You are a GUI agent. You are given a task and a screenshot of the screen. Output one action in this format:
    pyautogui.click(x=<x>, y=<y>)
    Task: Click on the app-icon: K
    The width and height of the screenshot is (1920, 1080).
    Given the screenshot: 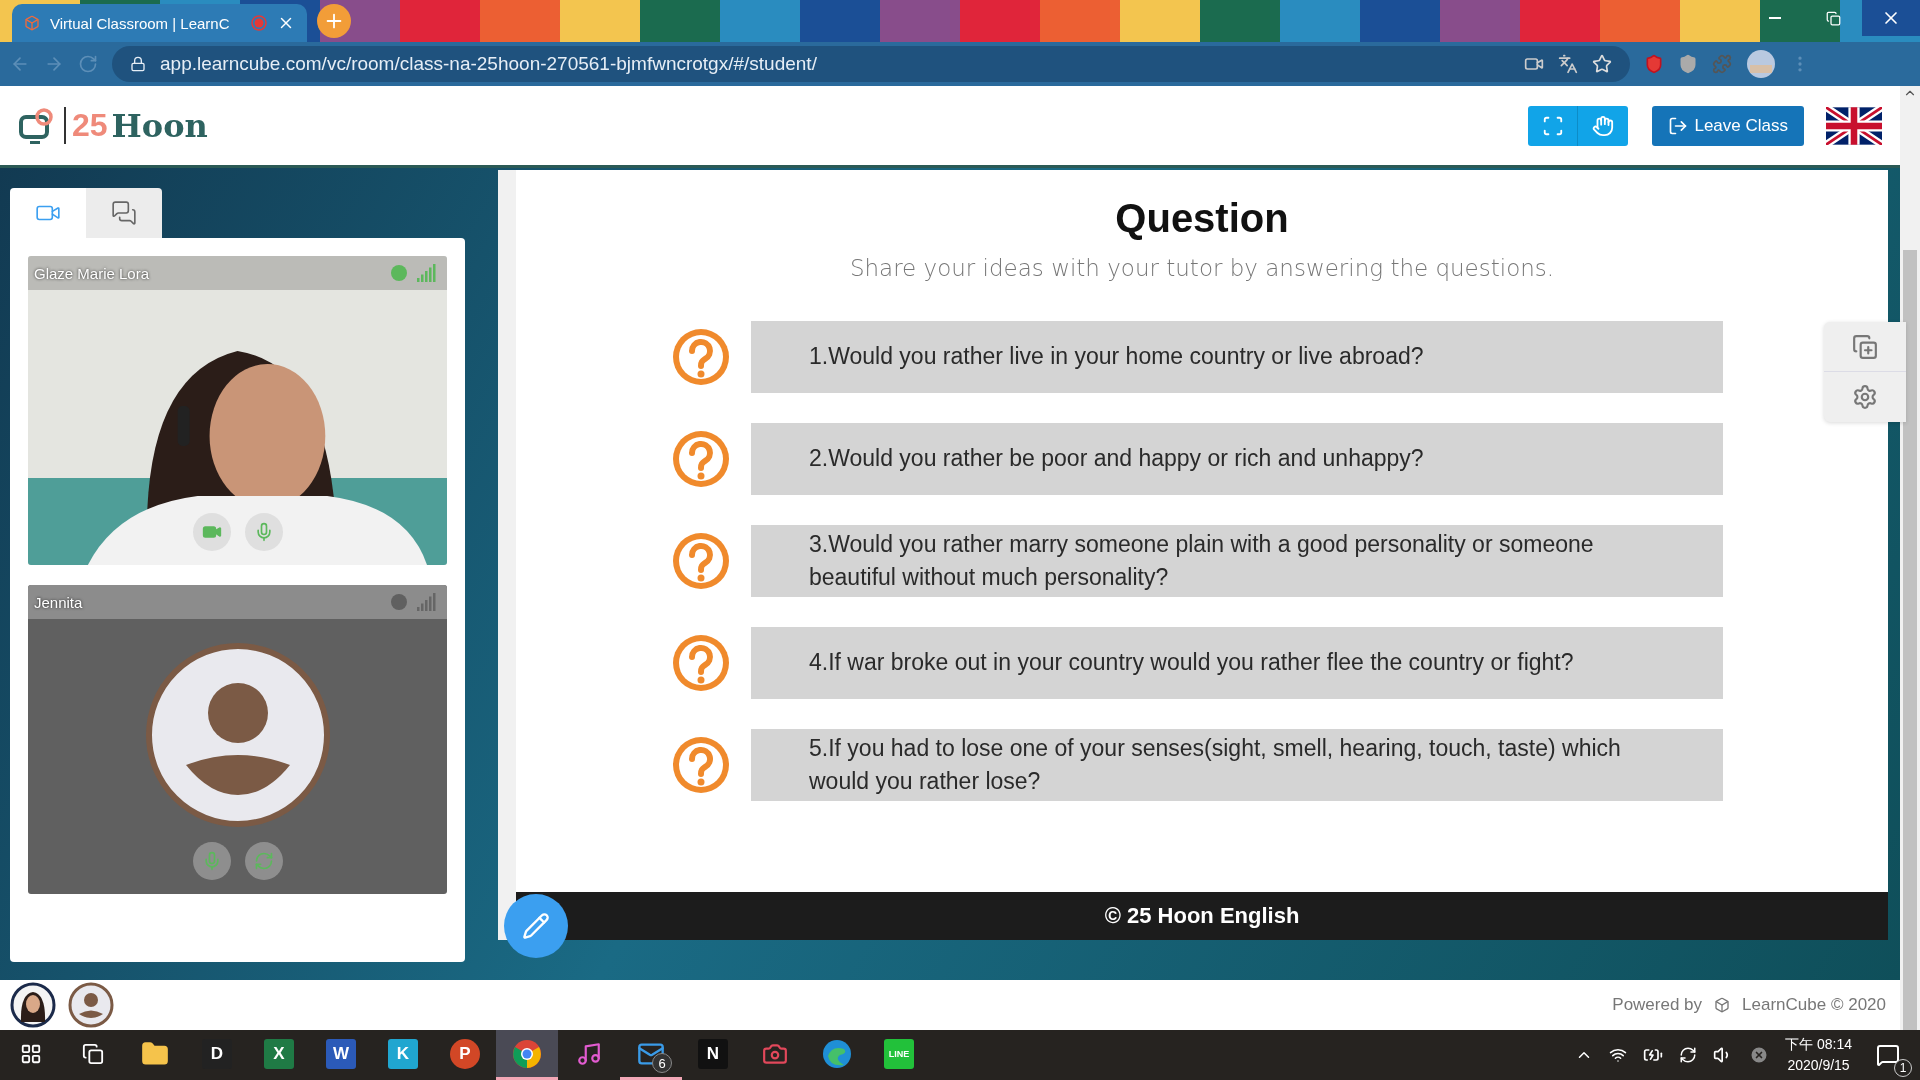 What is the action you would take?
    pyautogui.click(x=403, y=1053)
    